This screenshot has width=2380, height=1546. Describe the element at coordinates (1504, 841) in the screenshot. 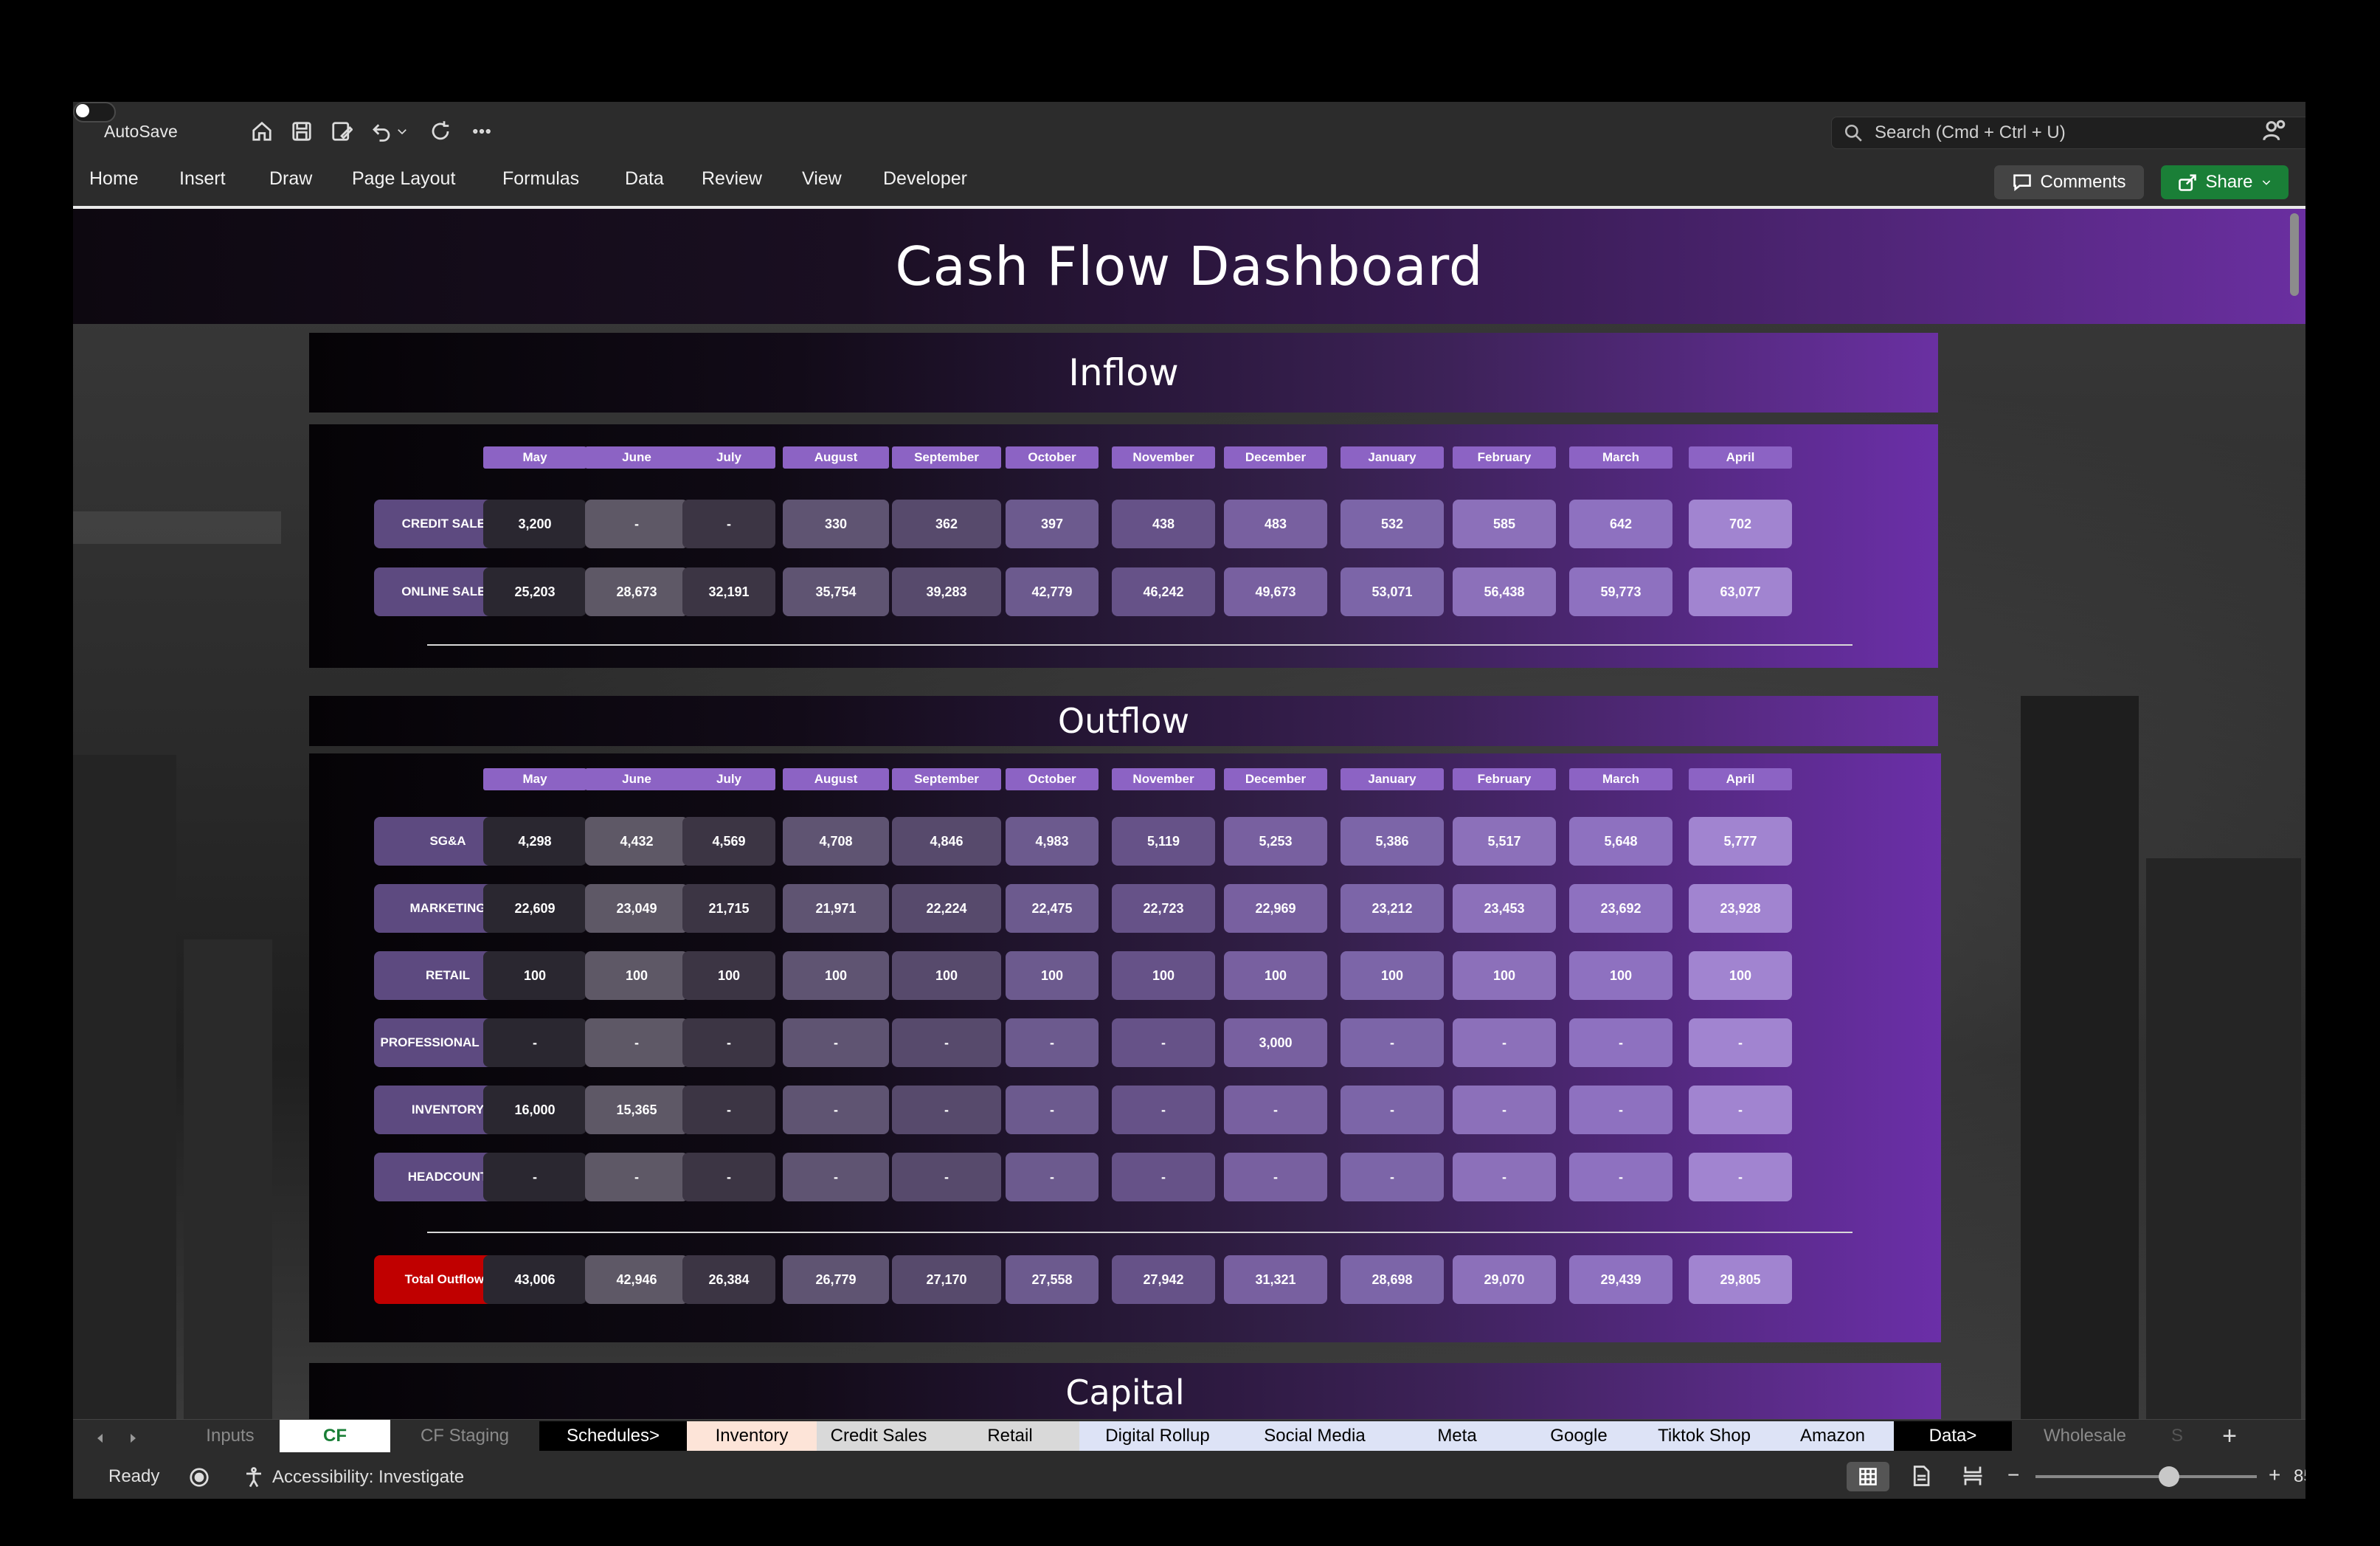

I see `value-cell-sg-a: 5,517` at that location.